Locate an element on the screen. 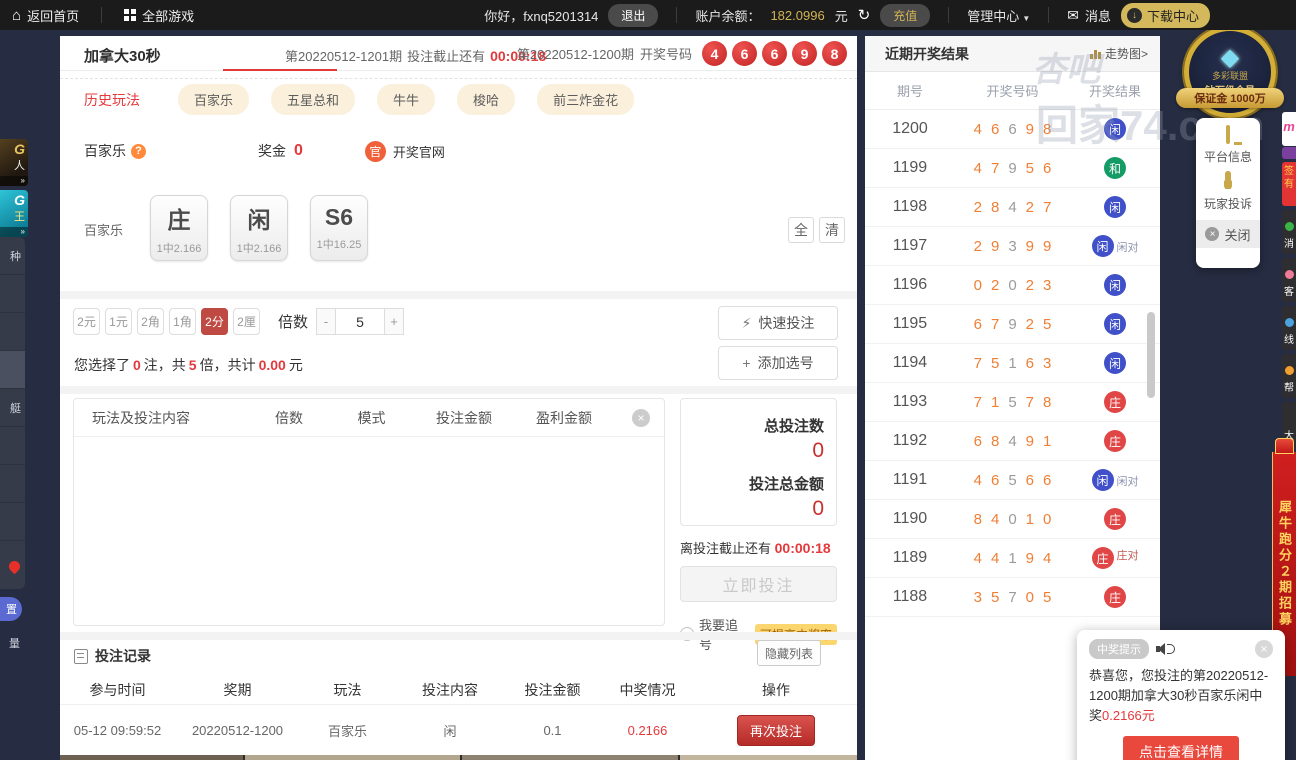 Image resolution: width=1296 pixels, height=760 pixels. edge-signin-tile: 签 有 is located at coordinates (1289, 184).